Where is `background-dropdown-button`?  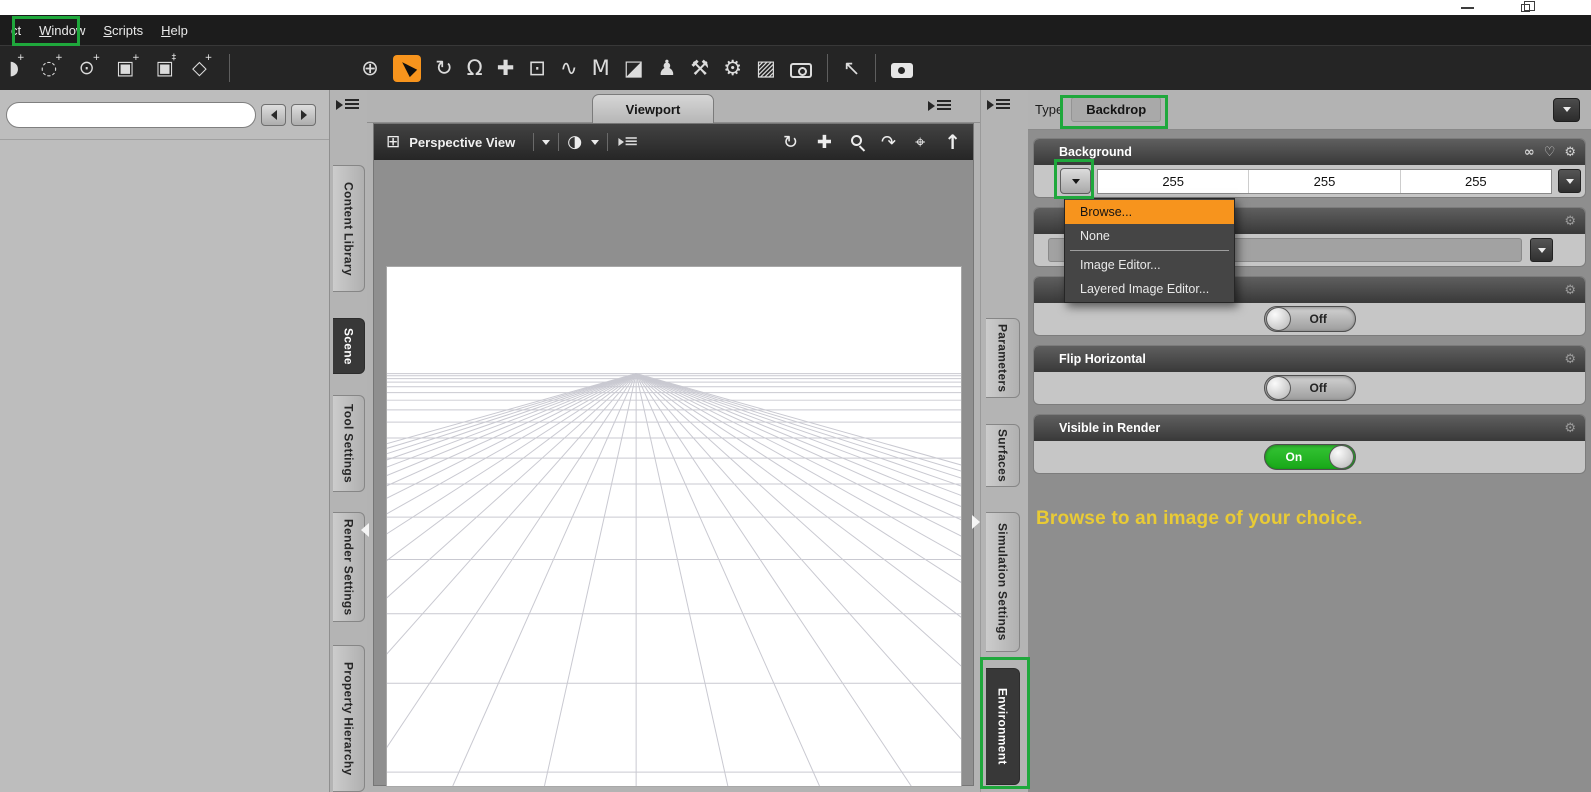 background-dropdown-button is located at coordinates (1075, 181).